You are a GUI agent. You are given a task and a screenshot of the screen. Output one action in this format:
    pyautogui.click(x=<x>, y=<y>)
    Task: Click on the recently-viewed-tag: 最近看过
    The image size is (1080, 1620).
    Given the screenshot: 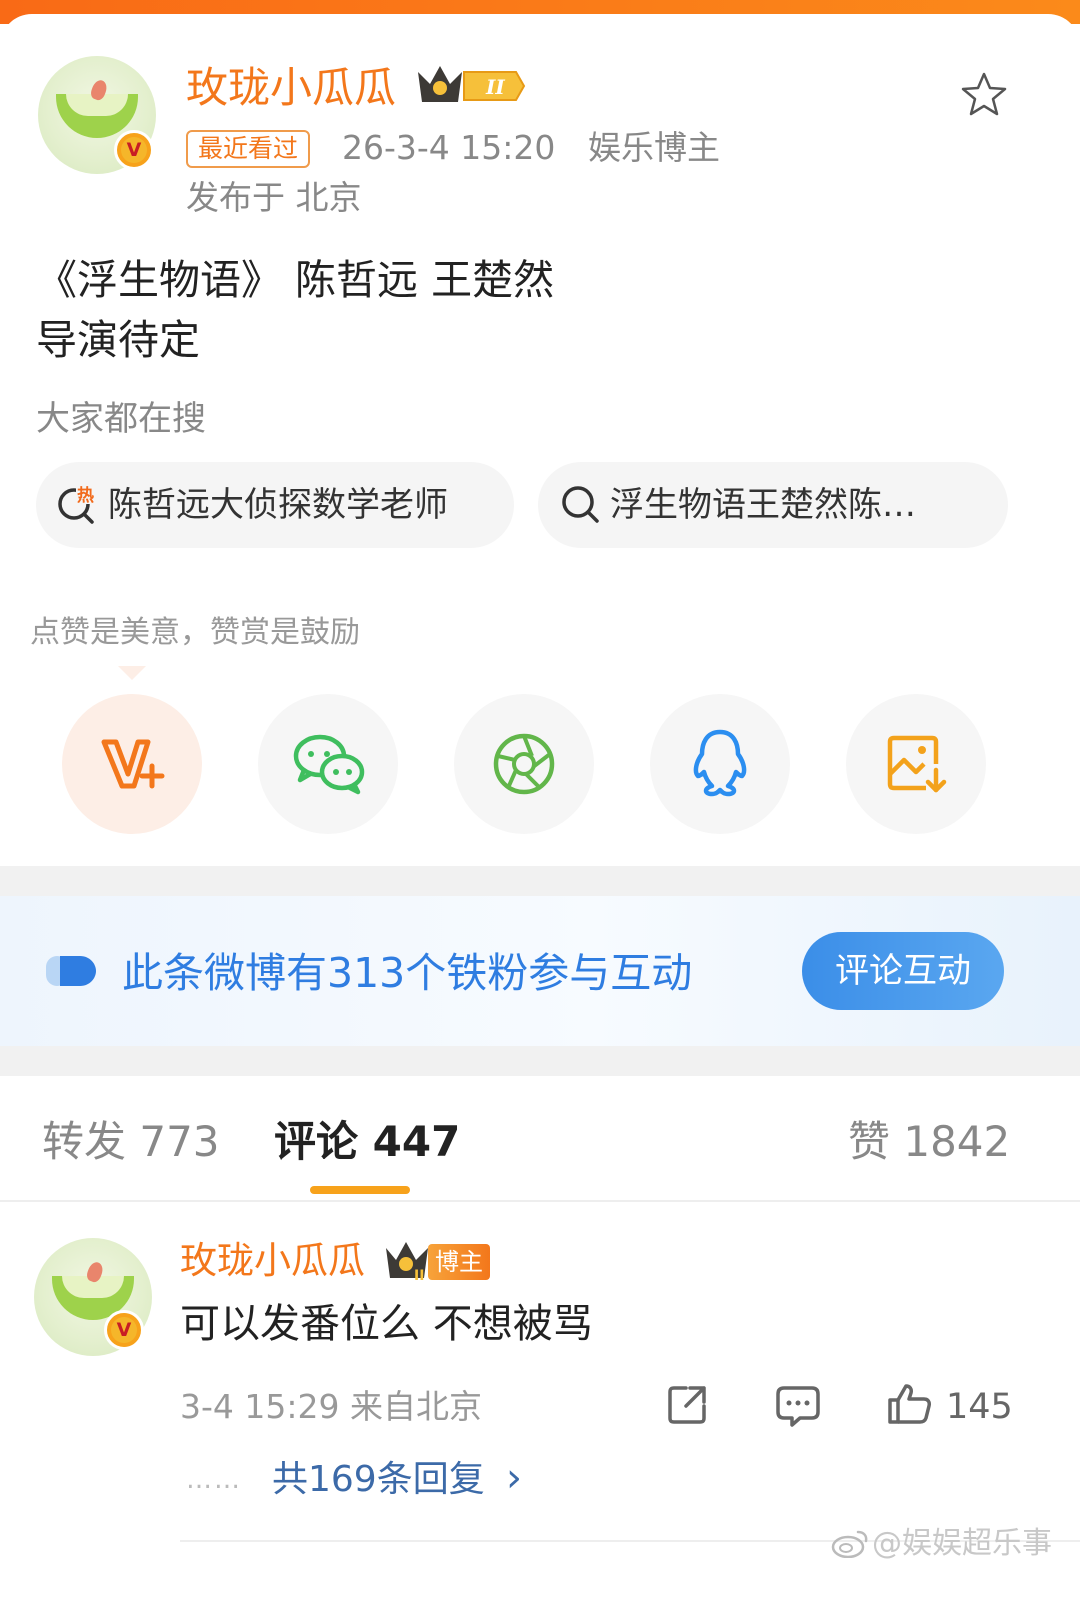 What is the action you would take?
    pyautogui.click(x=248, y=149)
    